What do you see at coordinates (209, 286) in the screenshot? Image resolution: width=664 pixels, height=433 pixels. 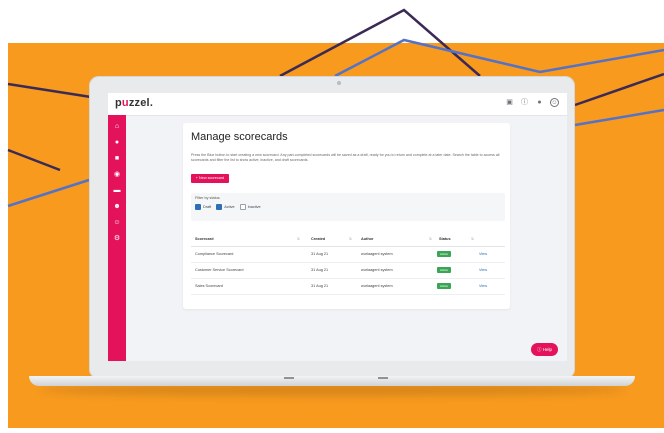 I see `scorecard-name: Sales Scorecard` at bounding box center [209, 286].